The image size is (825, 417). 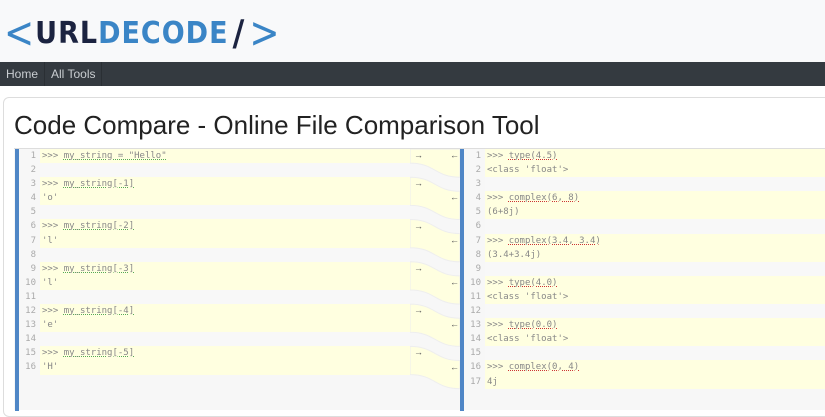 What do you see at coordinates (239, 33) in the screenshot?
I see `logo-slash: /` at bounding box center [239, 33].